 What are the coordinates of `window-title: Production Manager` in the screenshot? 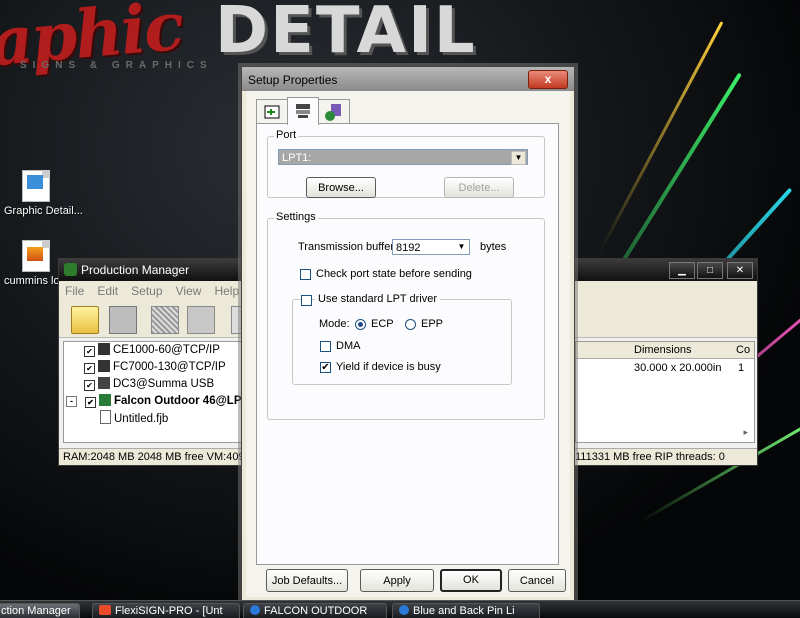 It's located at (135, 270).